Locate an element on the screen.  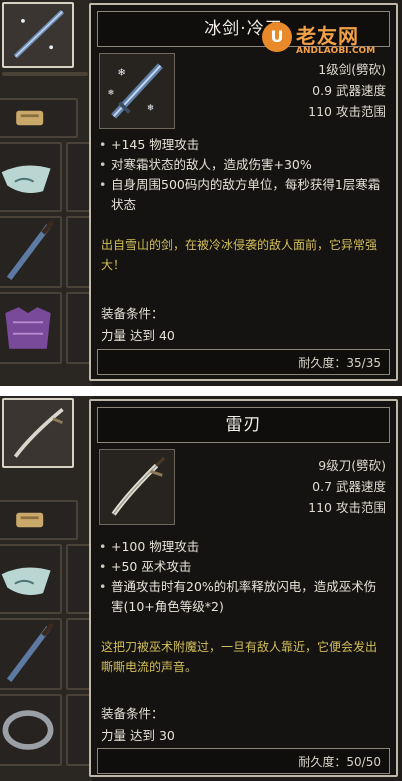
inventory-slot-ring is located at coordinates (31, 730).